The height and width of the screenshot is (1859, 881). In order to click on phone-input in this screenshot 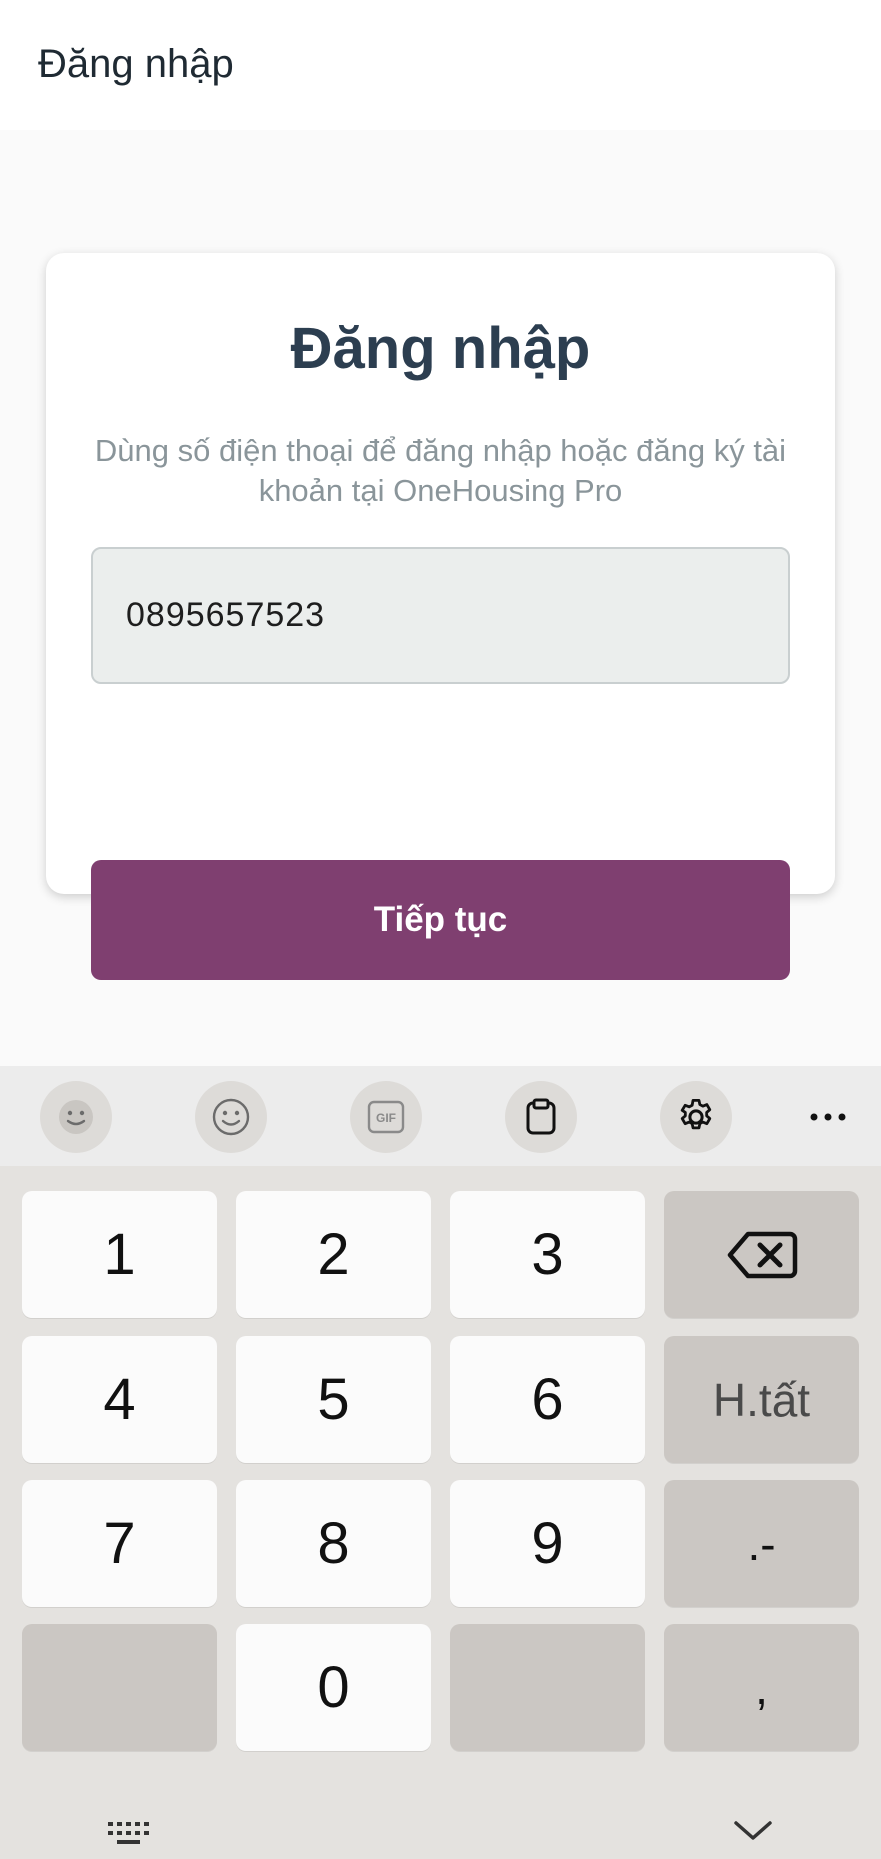, I will do `click(440, 615)`.